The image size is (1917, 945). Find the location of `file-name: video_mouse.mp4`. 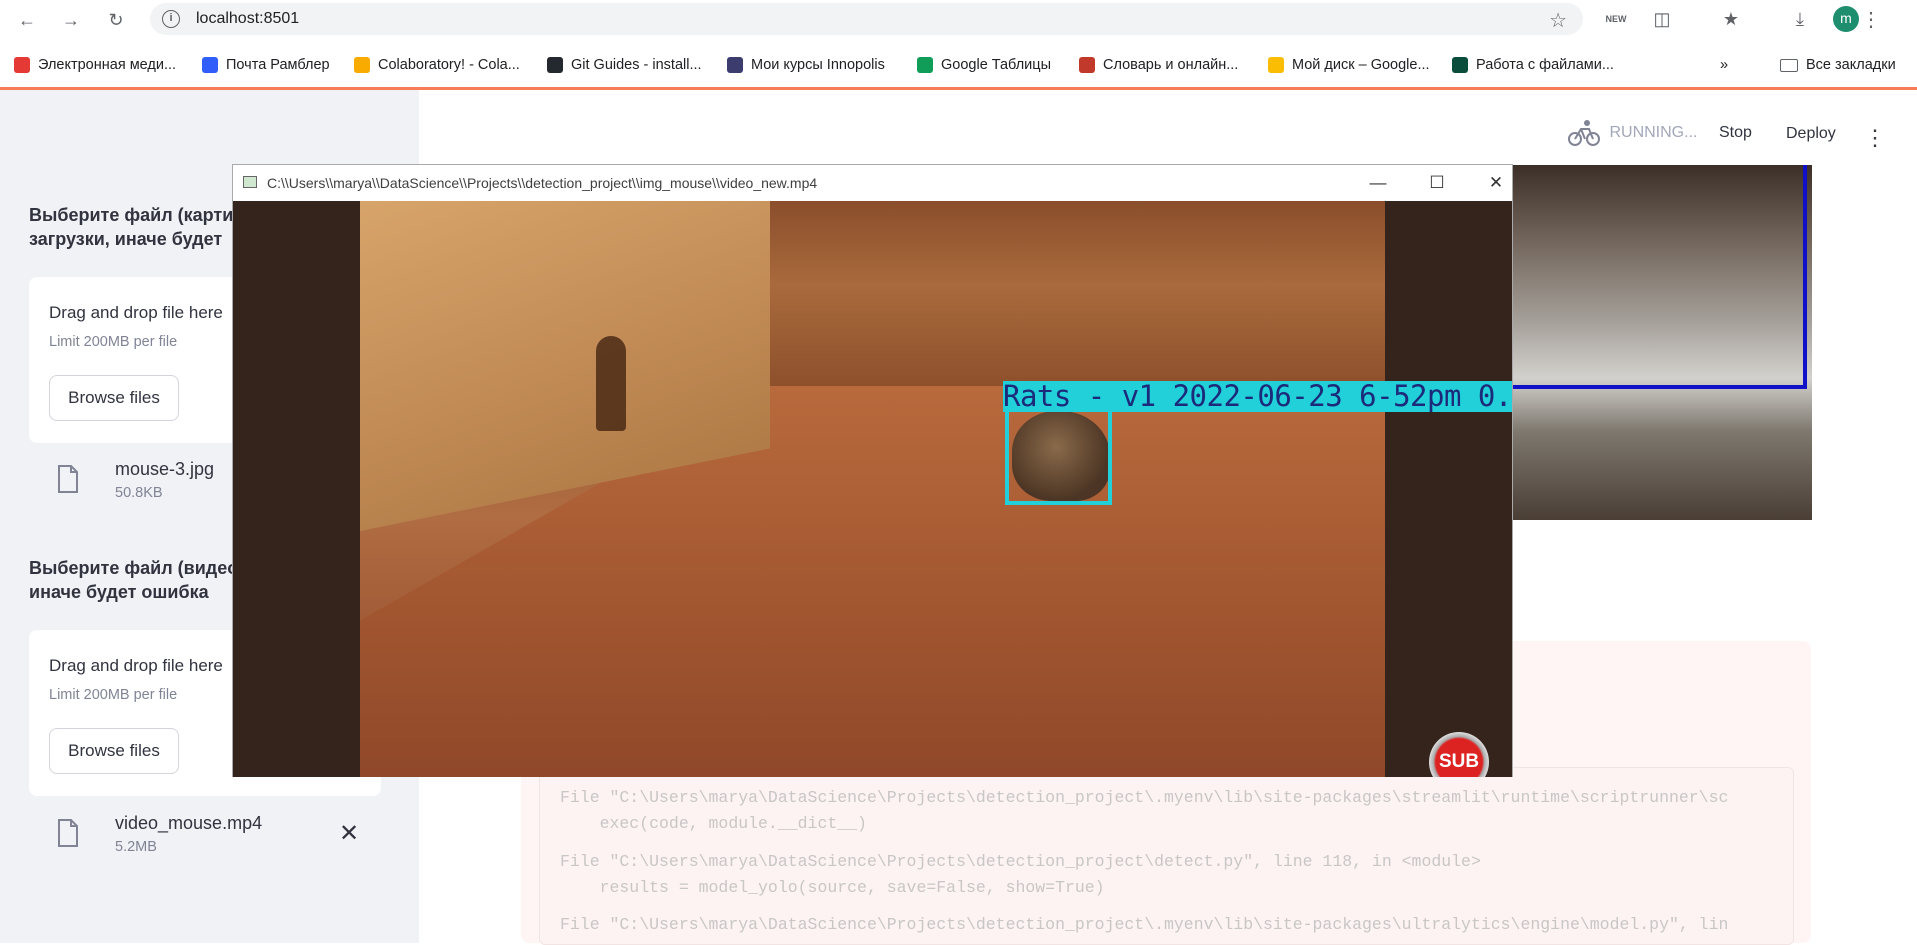

file-name: video_mouse.mp4 is located at coordinates (189, 823).